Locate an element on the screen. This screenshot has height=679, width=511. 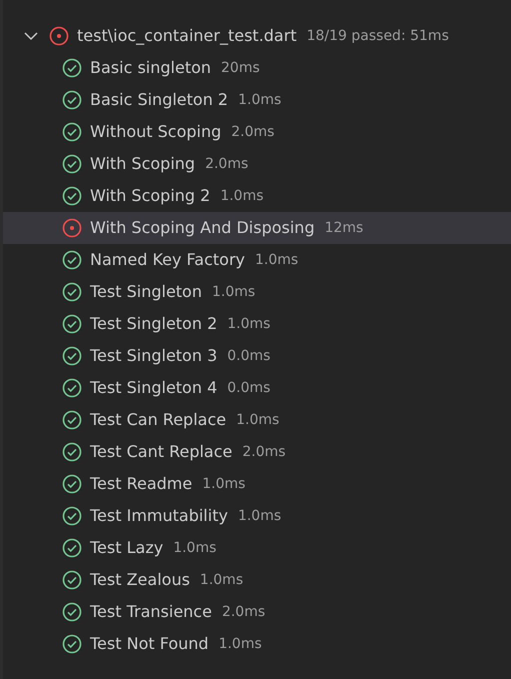
test-duration: 12ms is located at coordinates (344, 228).